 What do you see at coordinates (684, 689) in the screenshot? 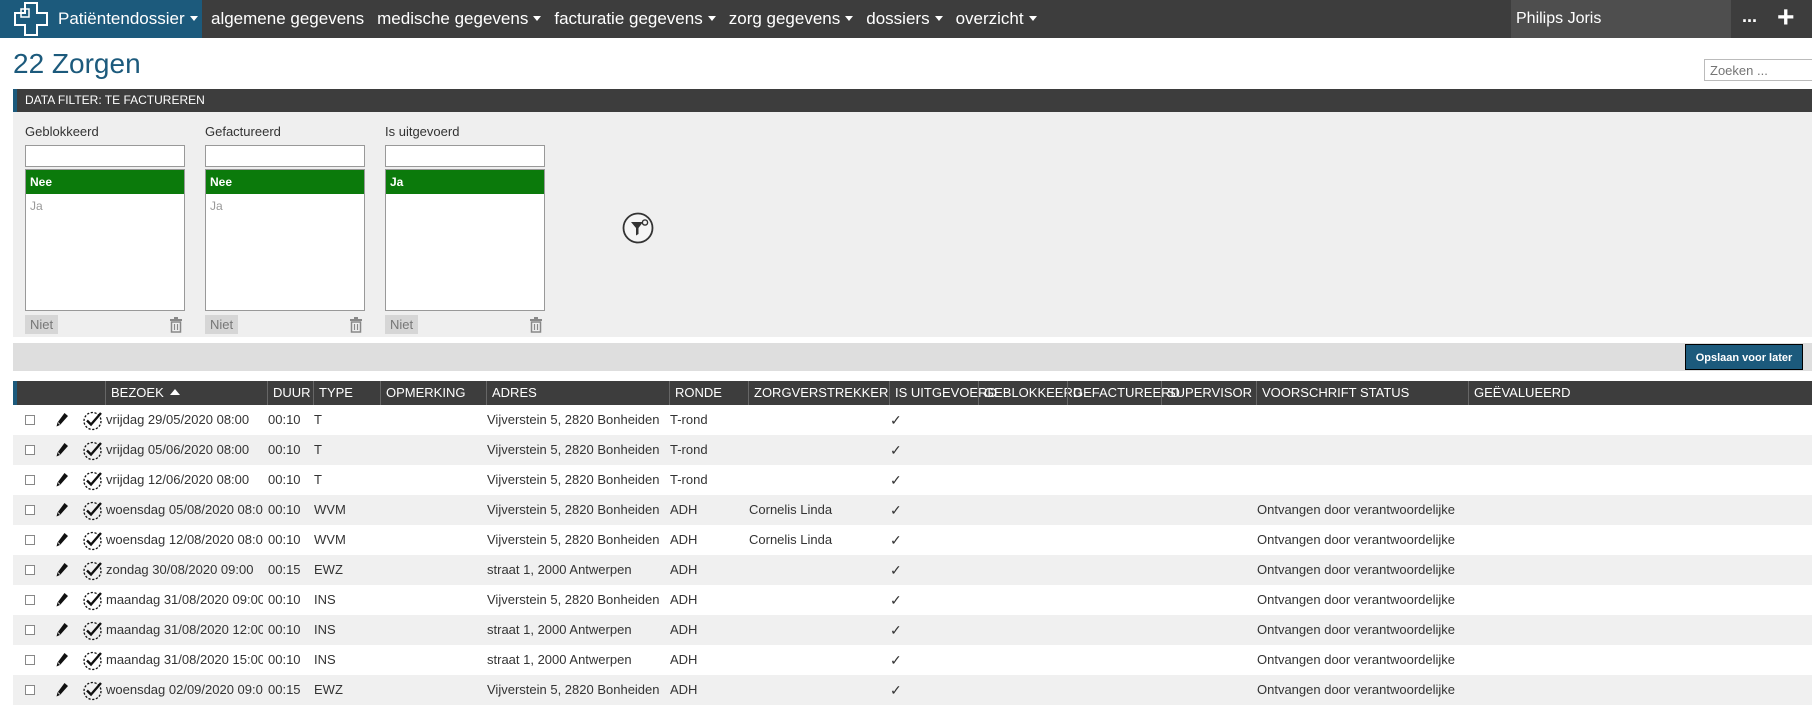
I see `cell-ronde: ADH` at bounding box center [684, 689].